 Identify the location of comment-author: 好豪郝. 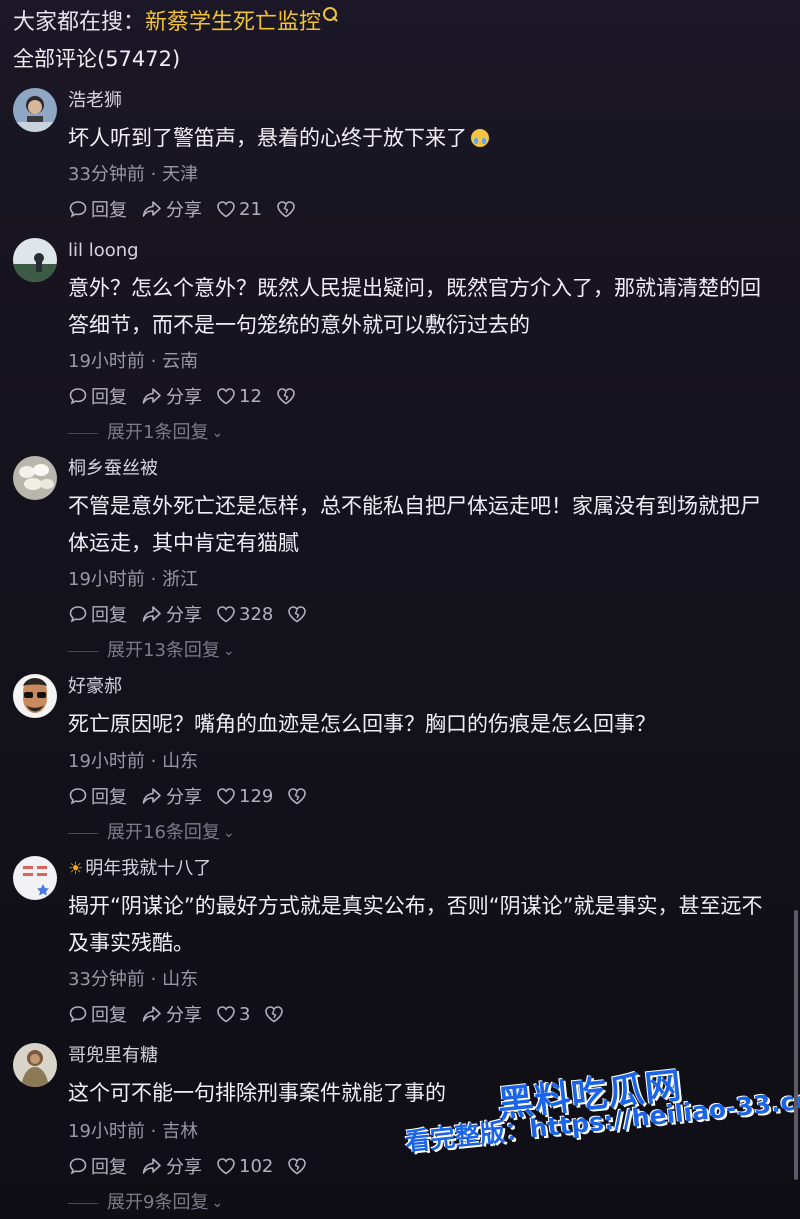
(95, 687).